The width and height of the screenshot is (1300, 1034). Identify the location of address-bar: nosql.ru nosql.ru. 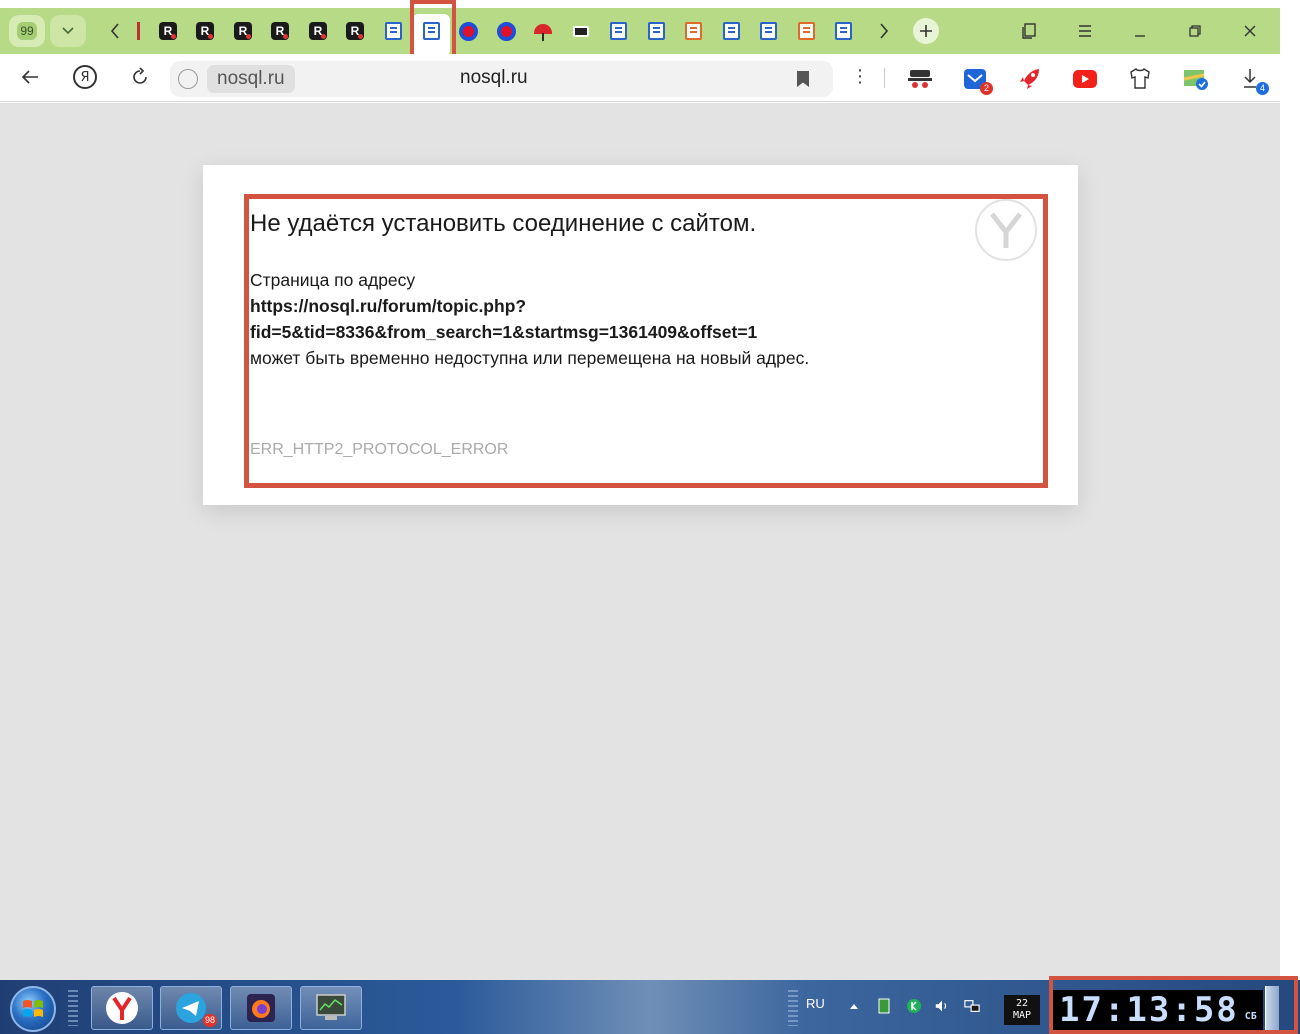
(501, 79).